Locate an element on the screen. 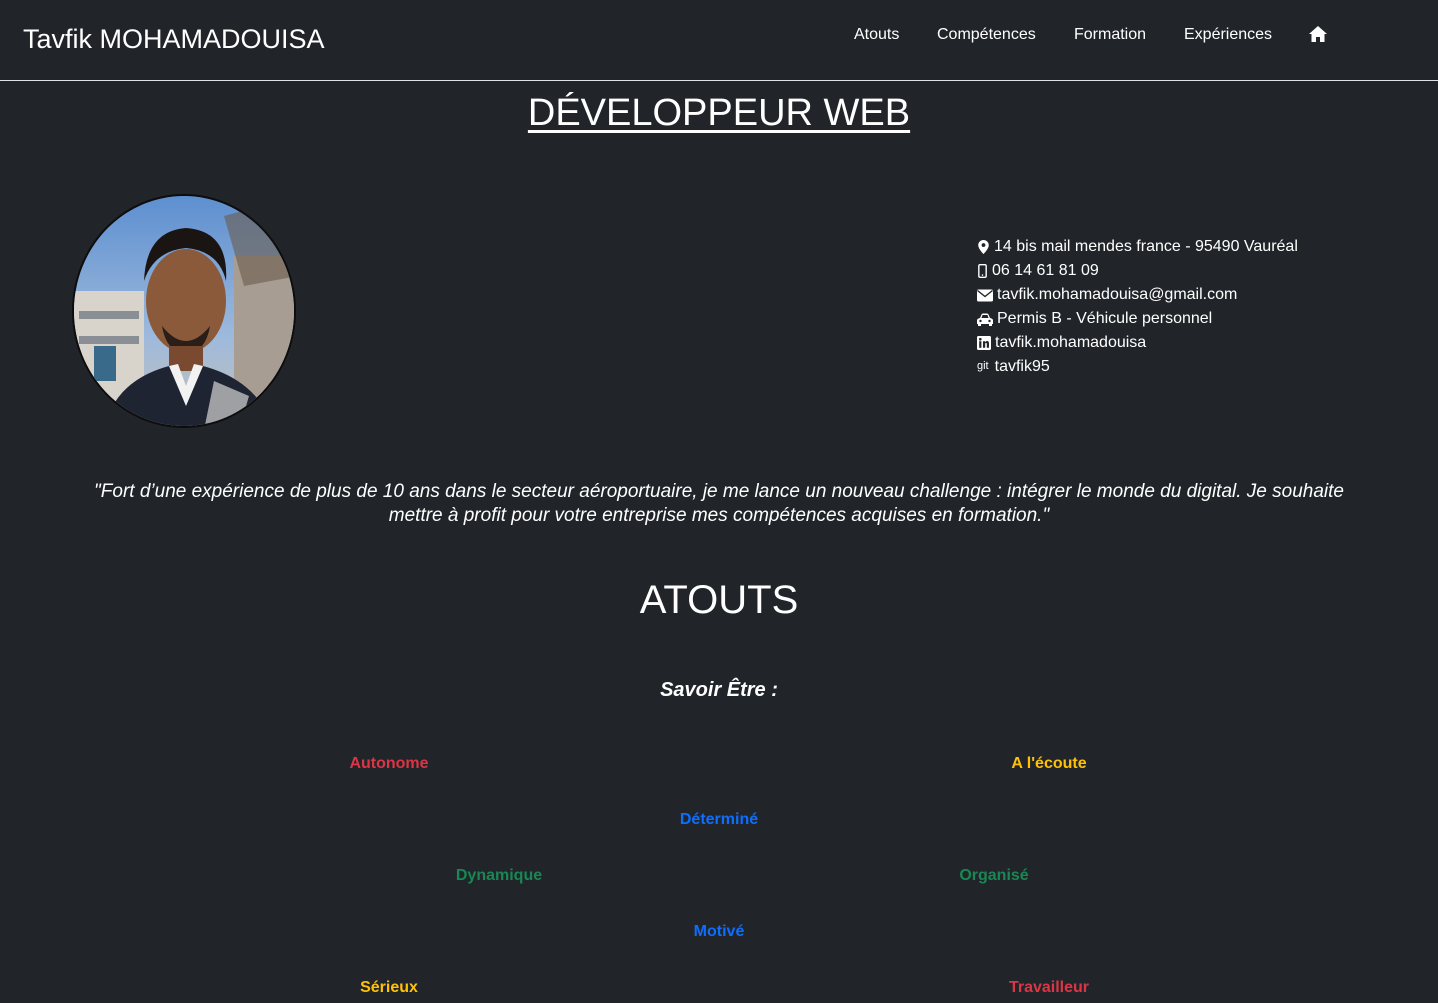  nav-link-atouts: Atouts is located at coordinates (876, 35).